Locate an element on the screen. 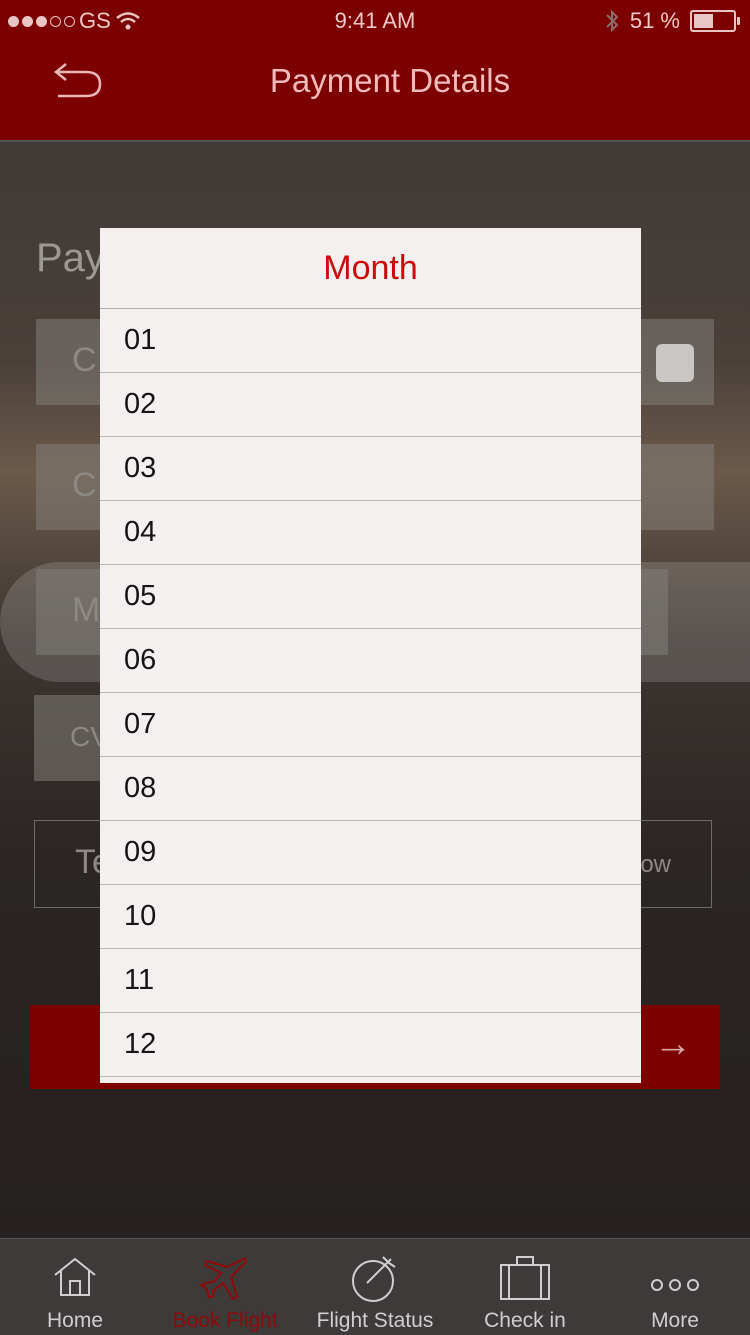 The image size is (750, 1335). month-option: 12 is located at coordinates (370, 1045).